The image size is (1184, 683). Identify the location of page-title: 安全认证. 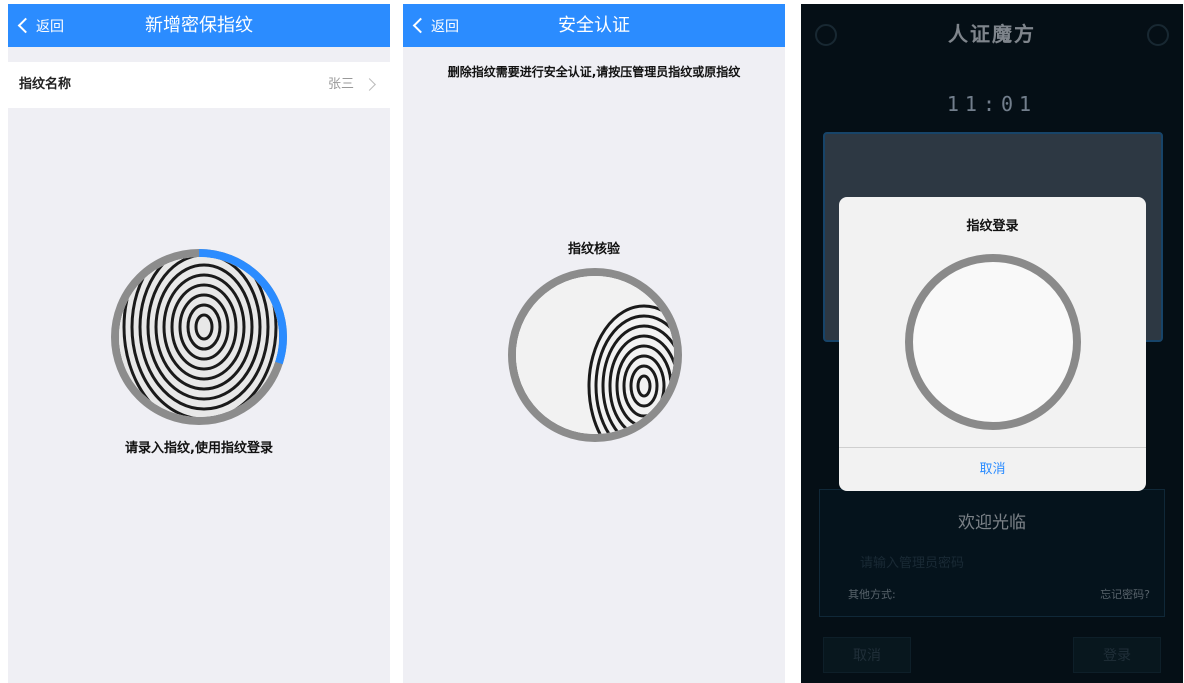
(594, 25).